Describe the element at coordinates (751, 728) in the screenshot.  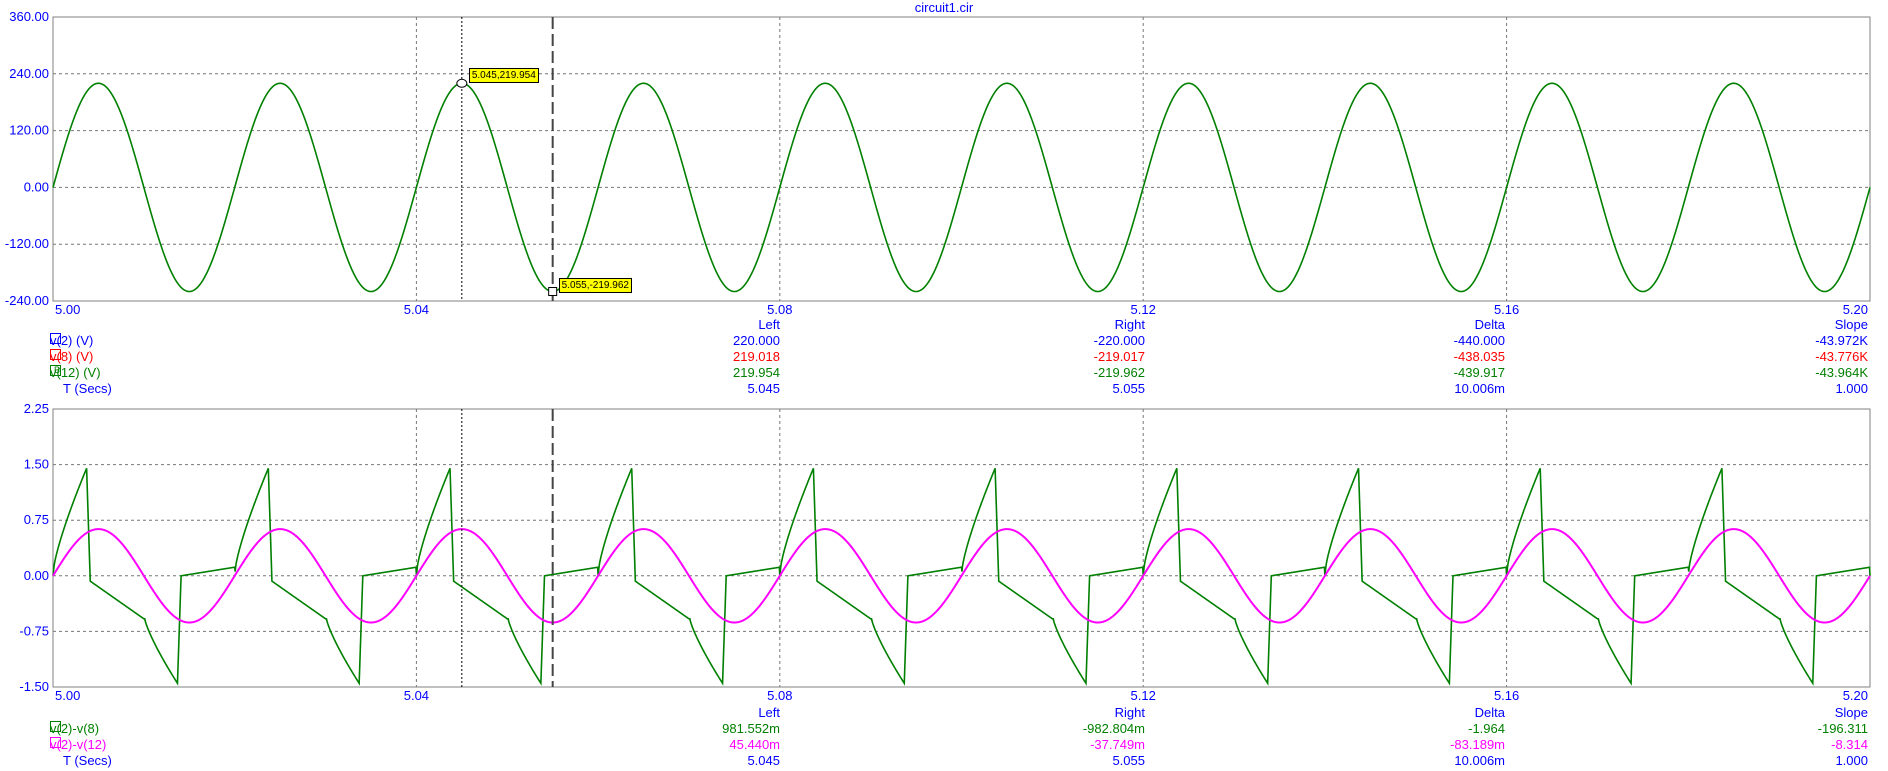
I see `value-left: 981.552m` at that location.